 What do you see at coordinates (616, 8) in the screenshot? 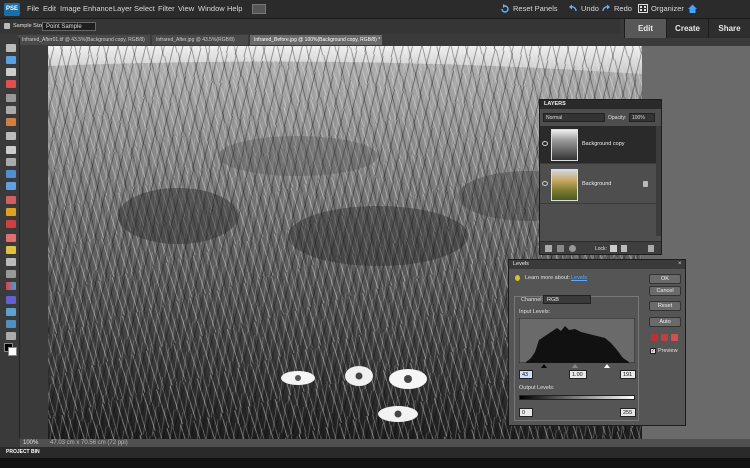
I see `redo-button: Redo` at bounding box center [616, 8].